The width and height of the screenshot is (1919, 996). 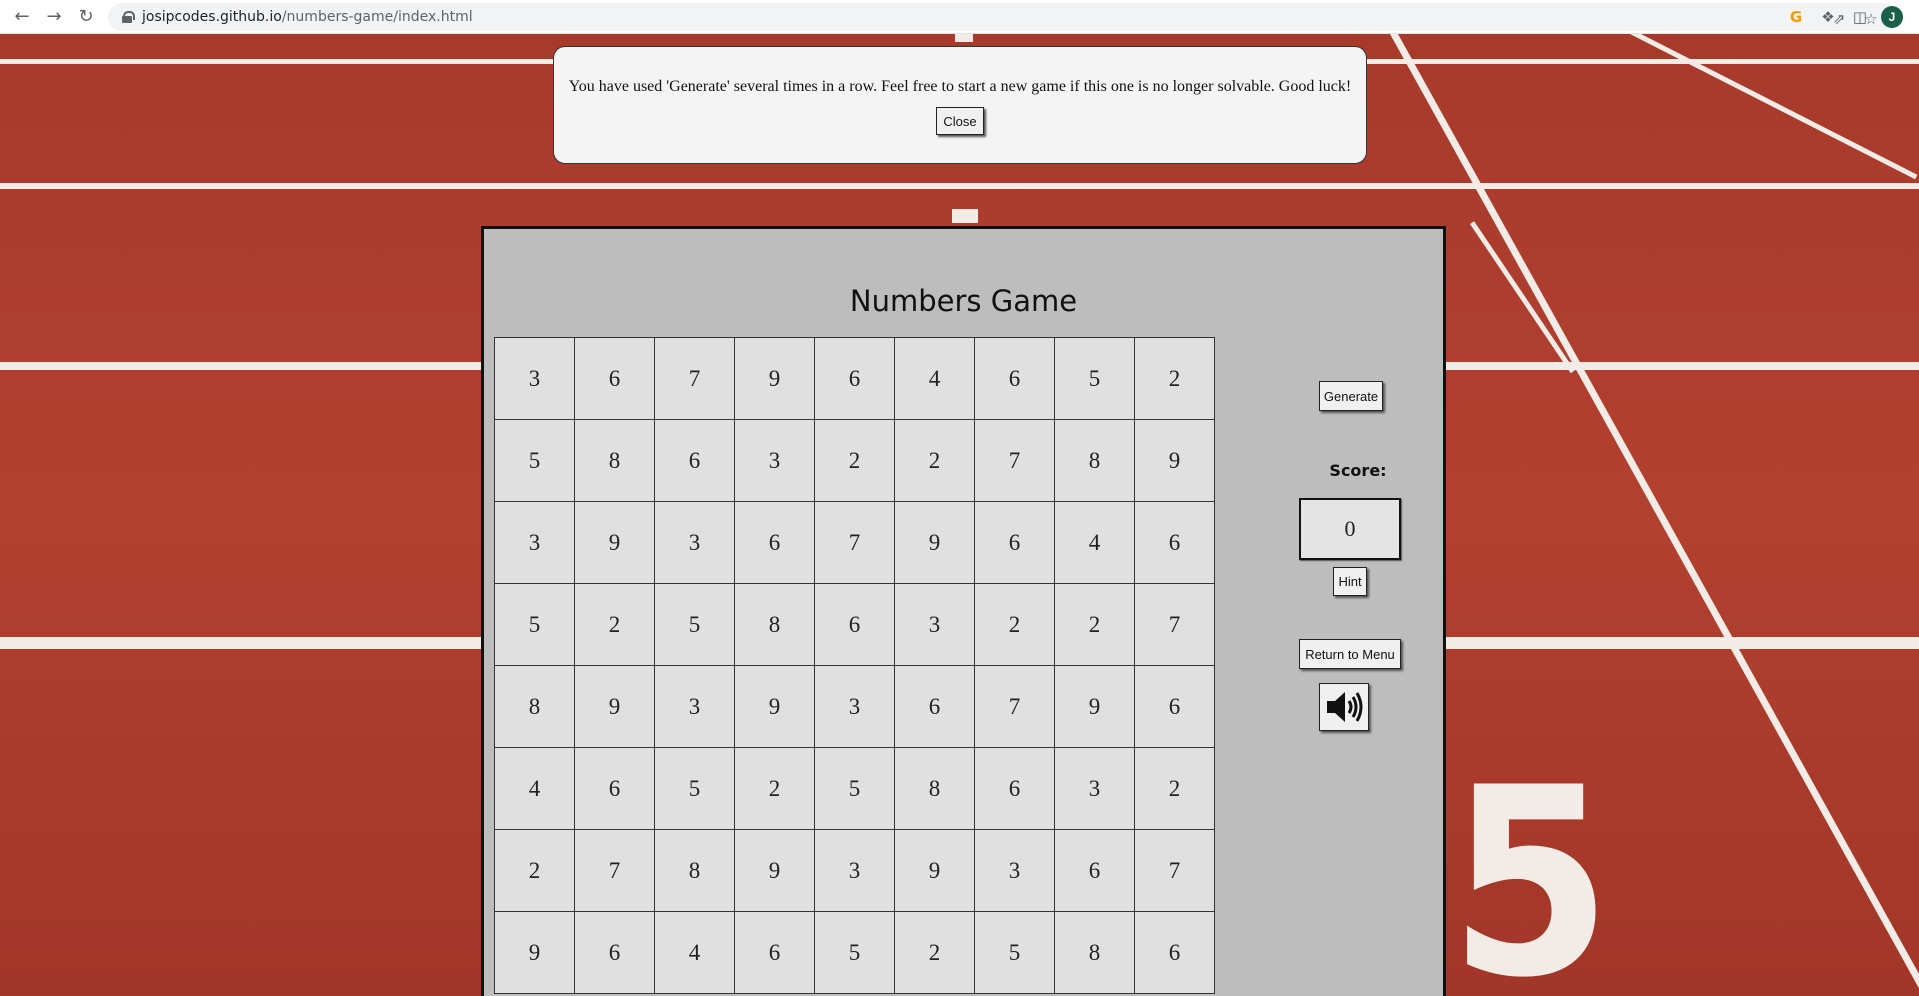 What do you see at coordinates (22, 17) in the screenshot?
I see `back-arrow-icon: ←` at bounding box center [22, 17].